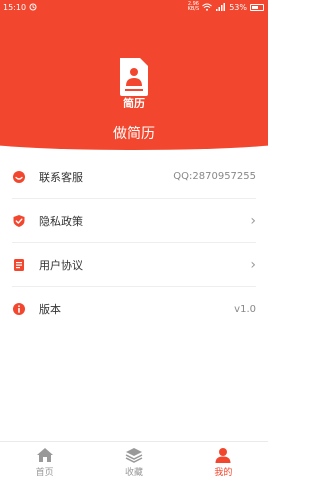 Image resolution: width=320 pixels, height=483 pixels. I want to click on status-bar: 15:10 2.96 KB/S 53%, so click(134, 7).